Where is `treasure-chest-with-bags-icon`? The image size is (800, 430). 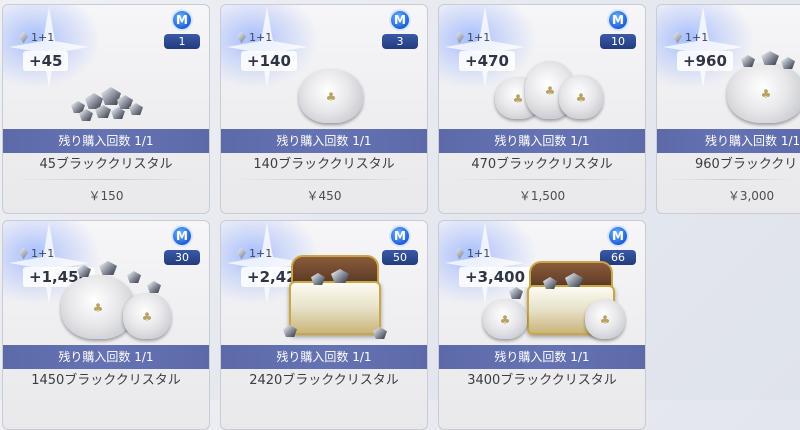 treasure-chest-with-bags-icon is located at coordinates (554, 299).